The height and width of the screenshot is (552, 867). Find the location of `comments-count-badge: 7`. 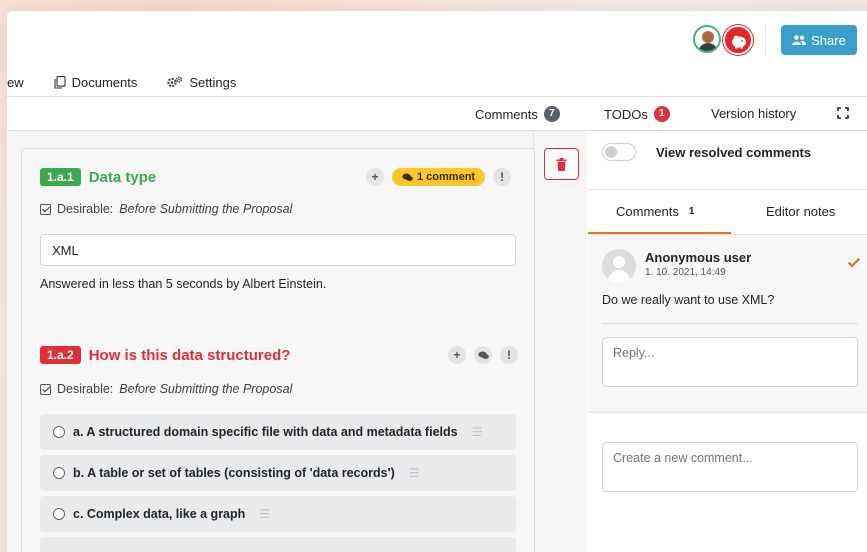

comments-count-badge: 7 is located at coordinates (551, 114).